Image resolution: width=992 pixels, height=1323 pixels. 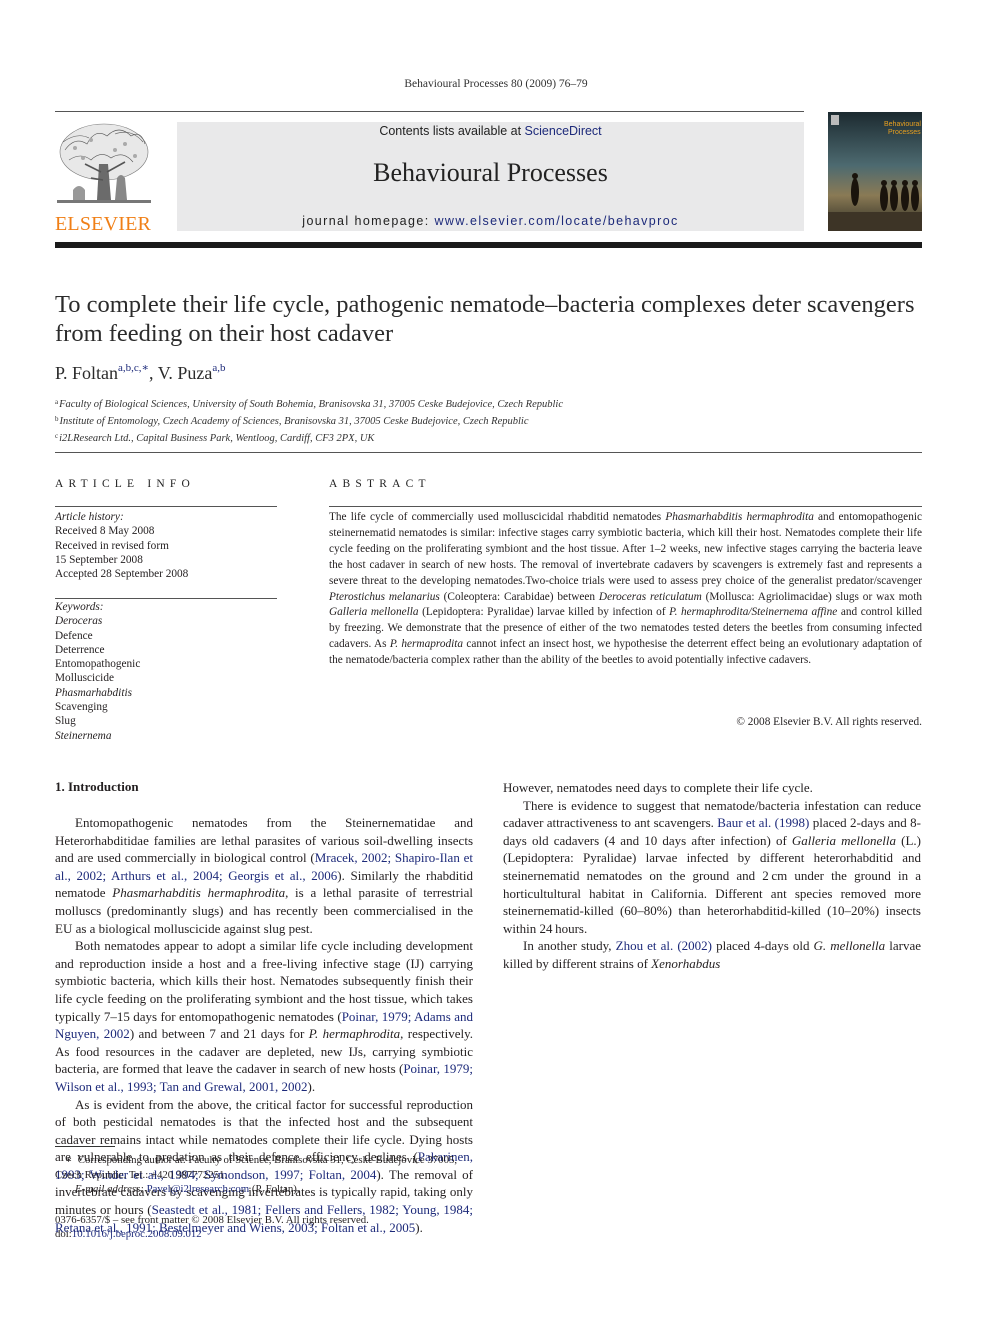 I want to click on italic-text: Xenorhabdus, so click(x=686, y=963).